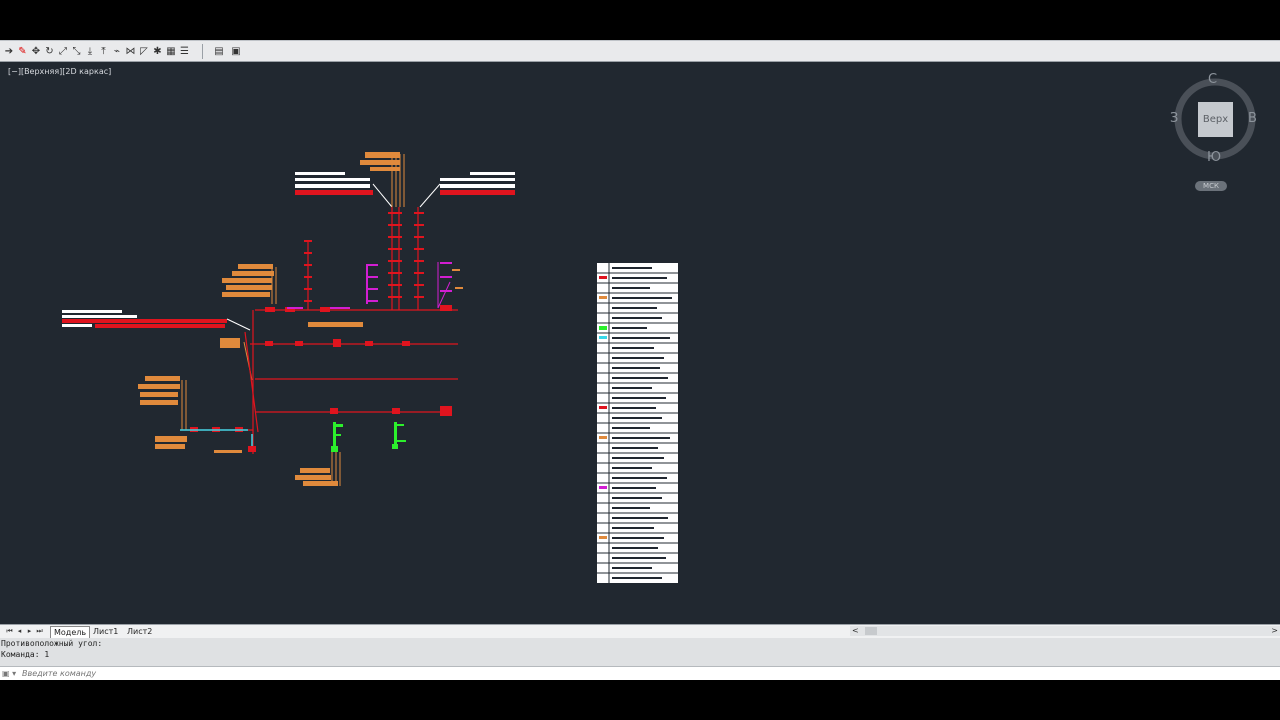 The height and width of the screenshot is (720, 1280). Describe the element at coordinates (39, 631) in the screenshot. I see `last-tab-icon: ⏭` at that location.